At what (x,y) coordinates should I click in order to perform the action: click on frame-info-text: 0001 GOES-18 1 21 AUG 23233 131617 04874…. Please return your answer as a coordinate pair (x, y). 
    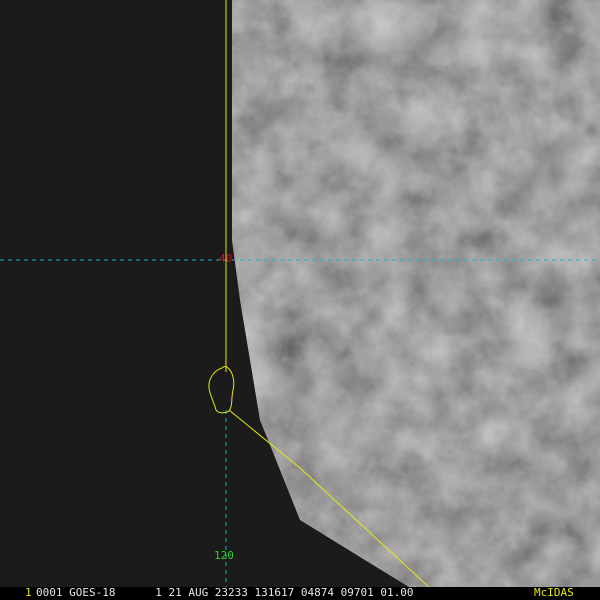
    Looking at the image, I should click on (225, 592).